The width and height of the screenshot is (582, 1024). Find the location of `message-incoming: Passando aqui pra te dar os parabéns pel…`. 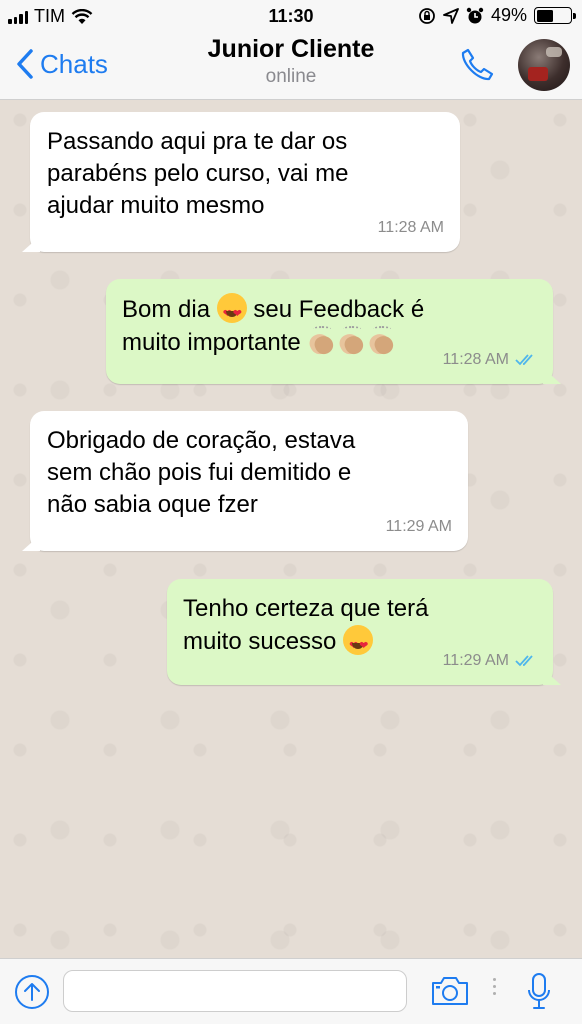

message-incoming: Passando aqui pra te dar os parabéns pel… is located at coordinates (245, 182).